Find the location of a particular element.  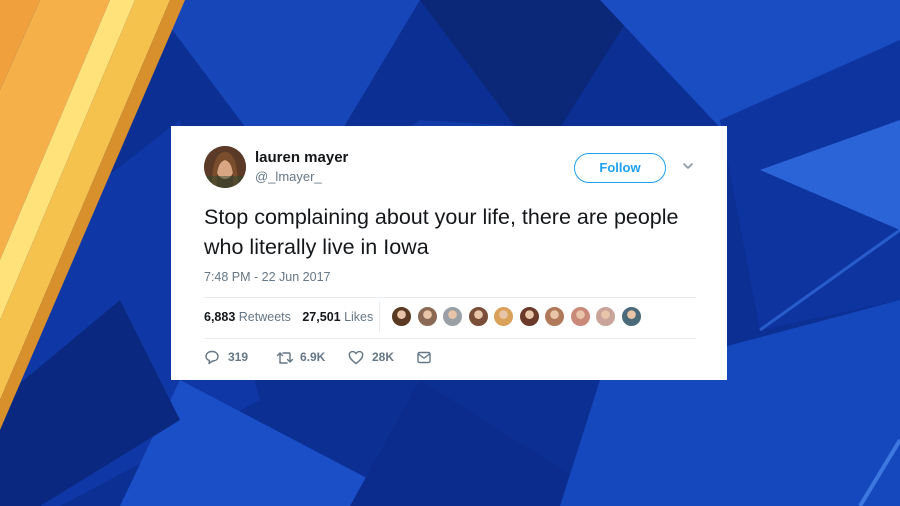

author-handle: @_lmayer_ is located at coordinates (288, 176).